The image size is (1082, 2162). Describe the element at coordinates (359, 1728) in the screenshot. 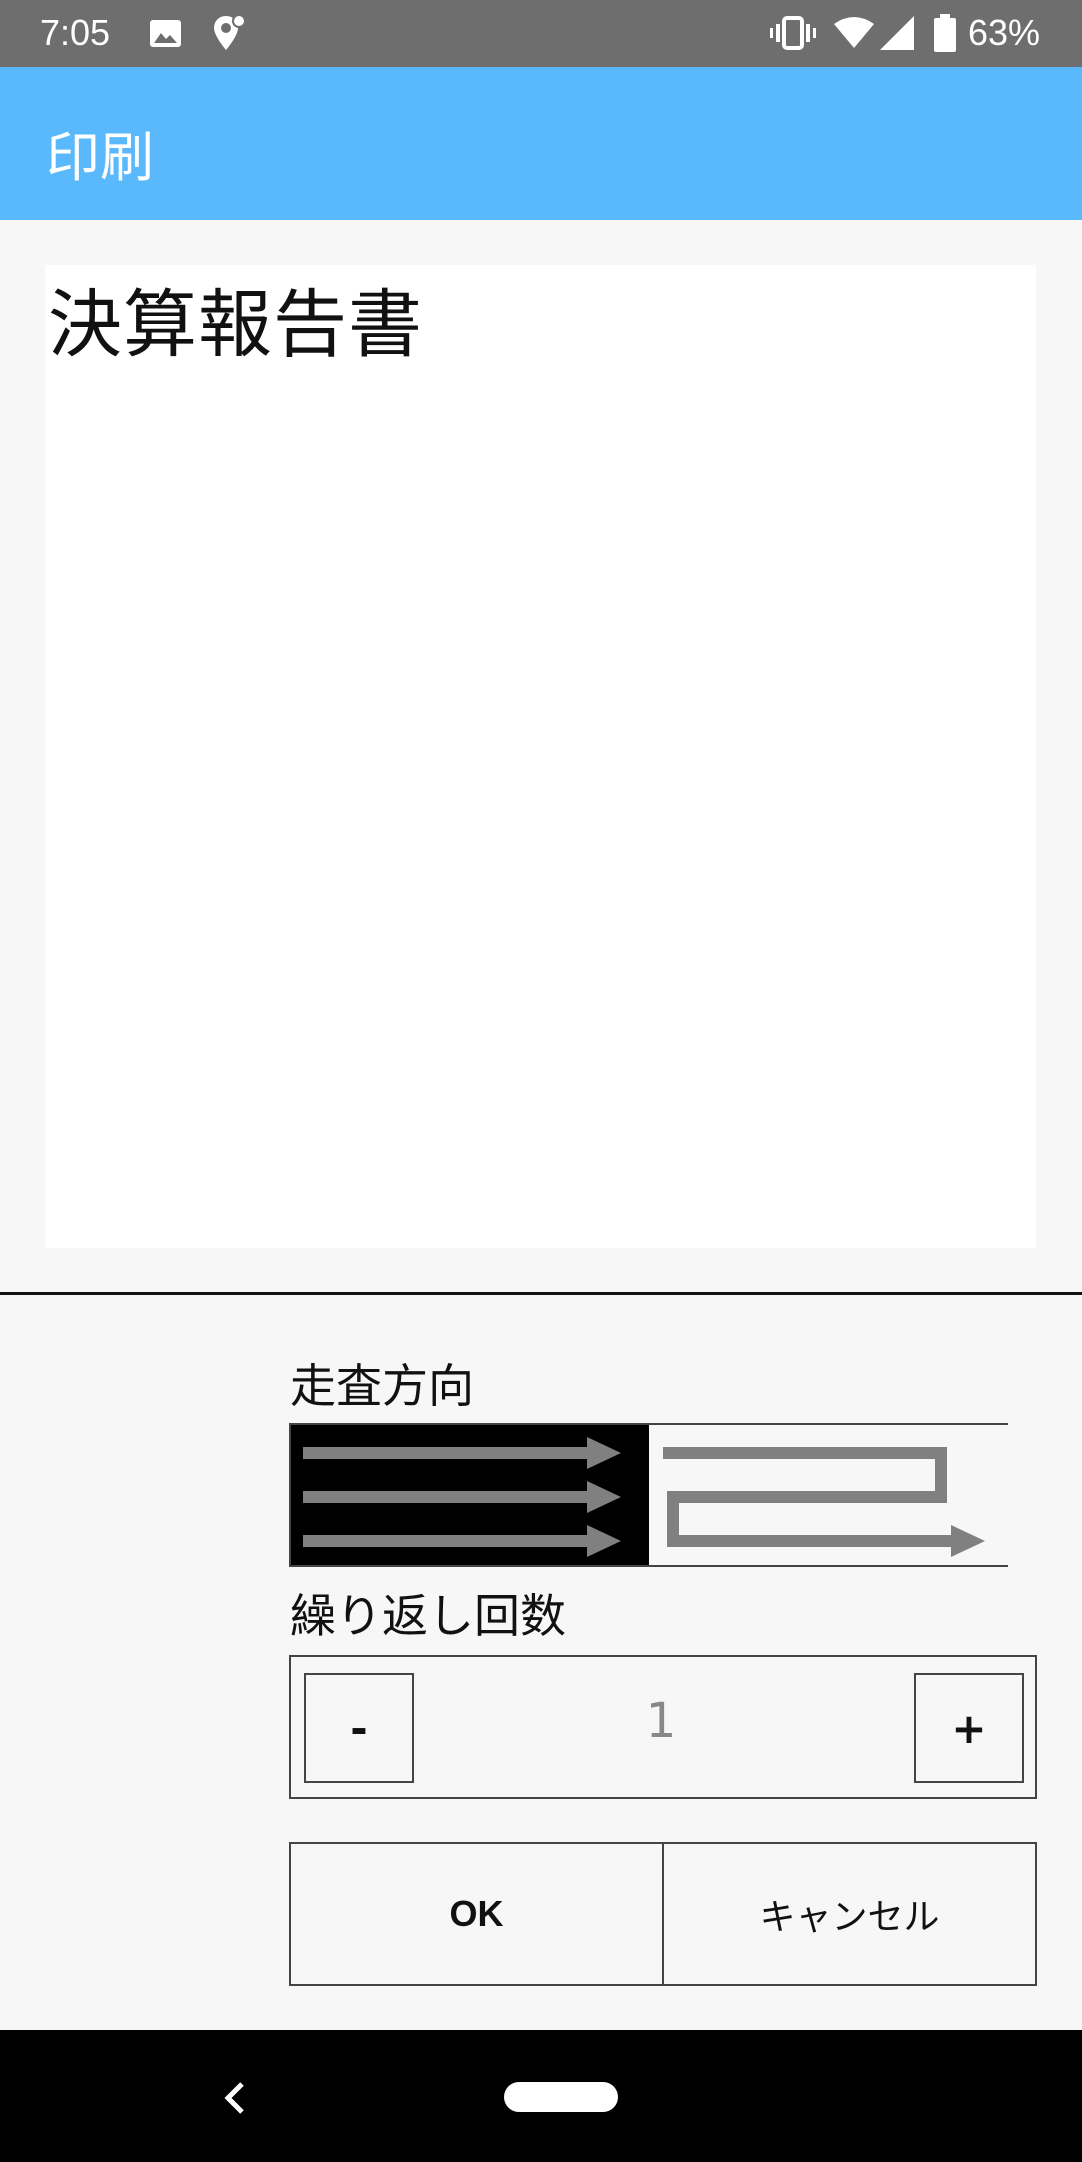

I see `decrement-button: -` at that location.